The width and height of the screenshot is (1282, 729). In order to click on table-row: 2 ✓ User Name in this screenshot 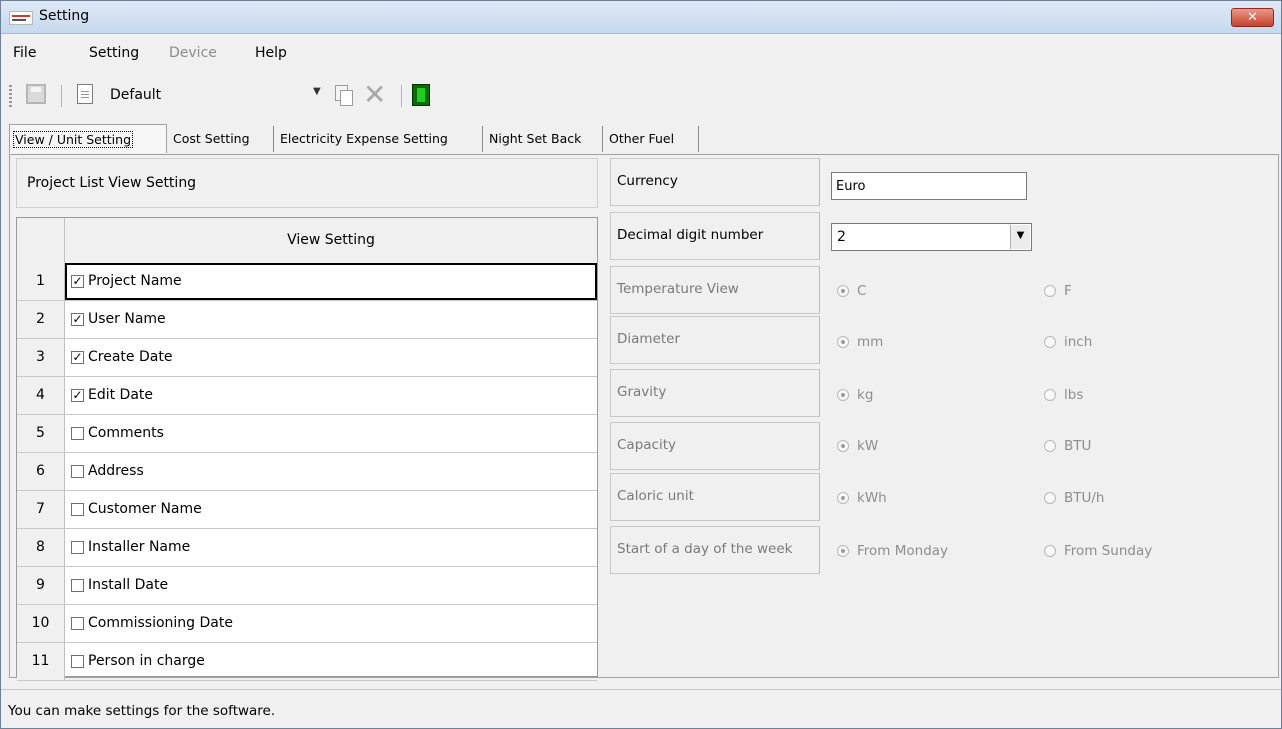, I will do `click(307, 320)`.